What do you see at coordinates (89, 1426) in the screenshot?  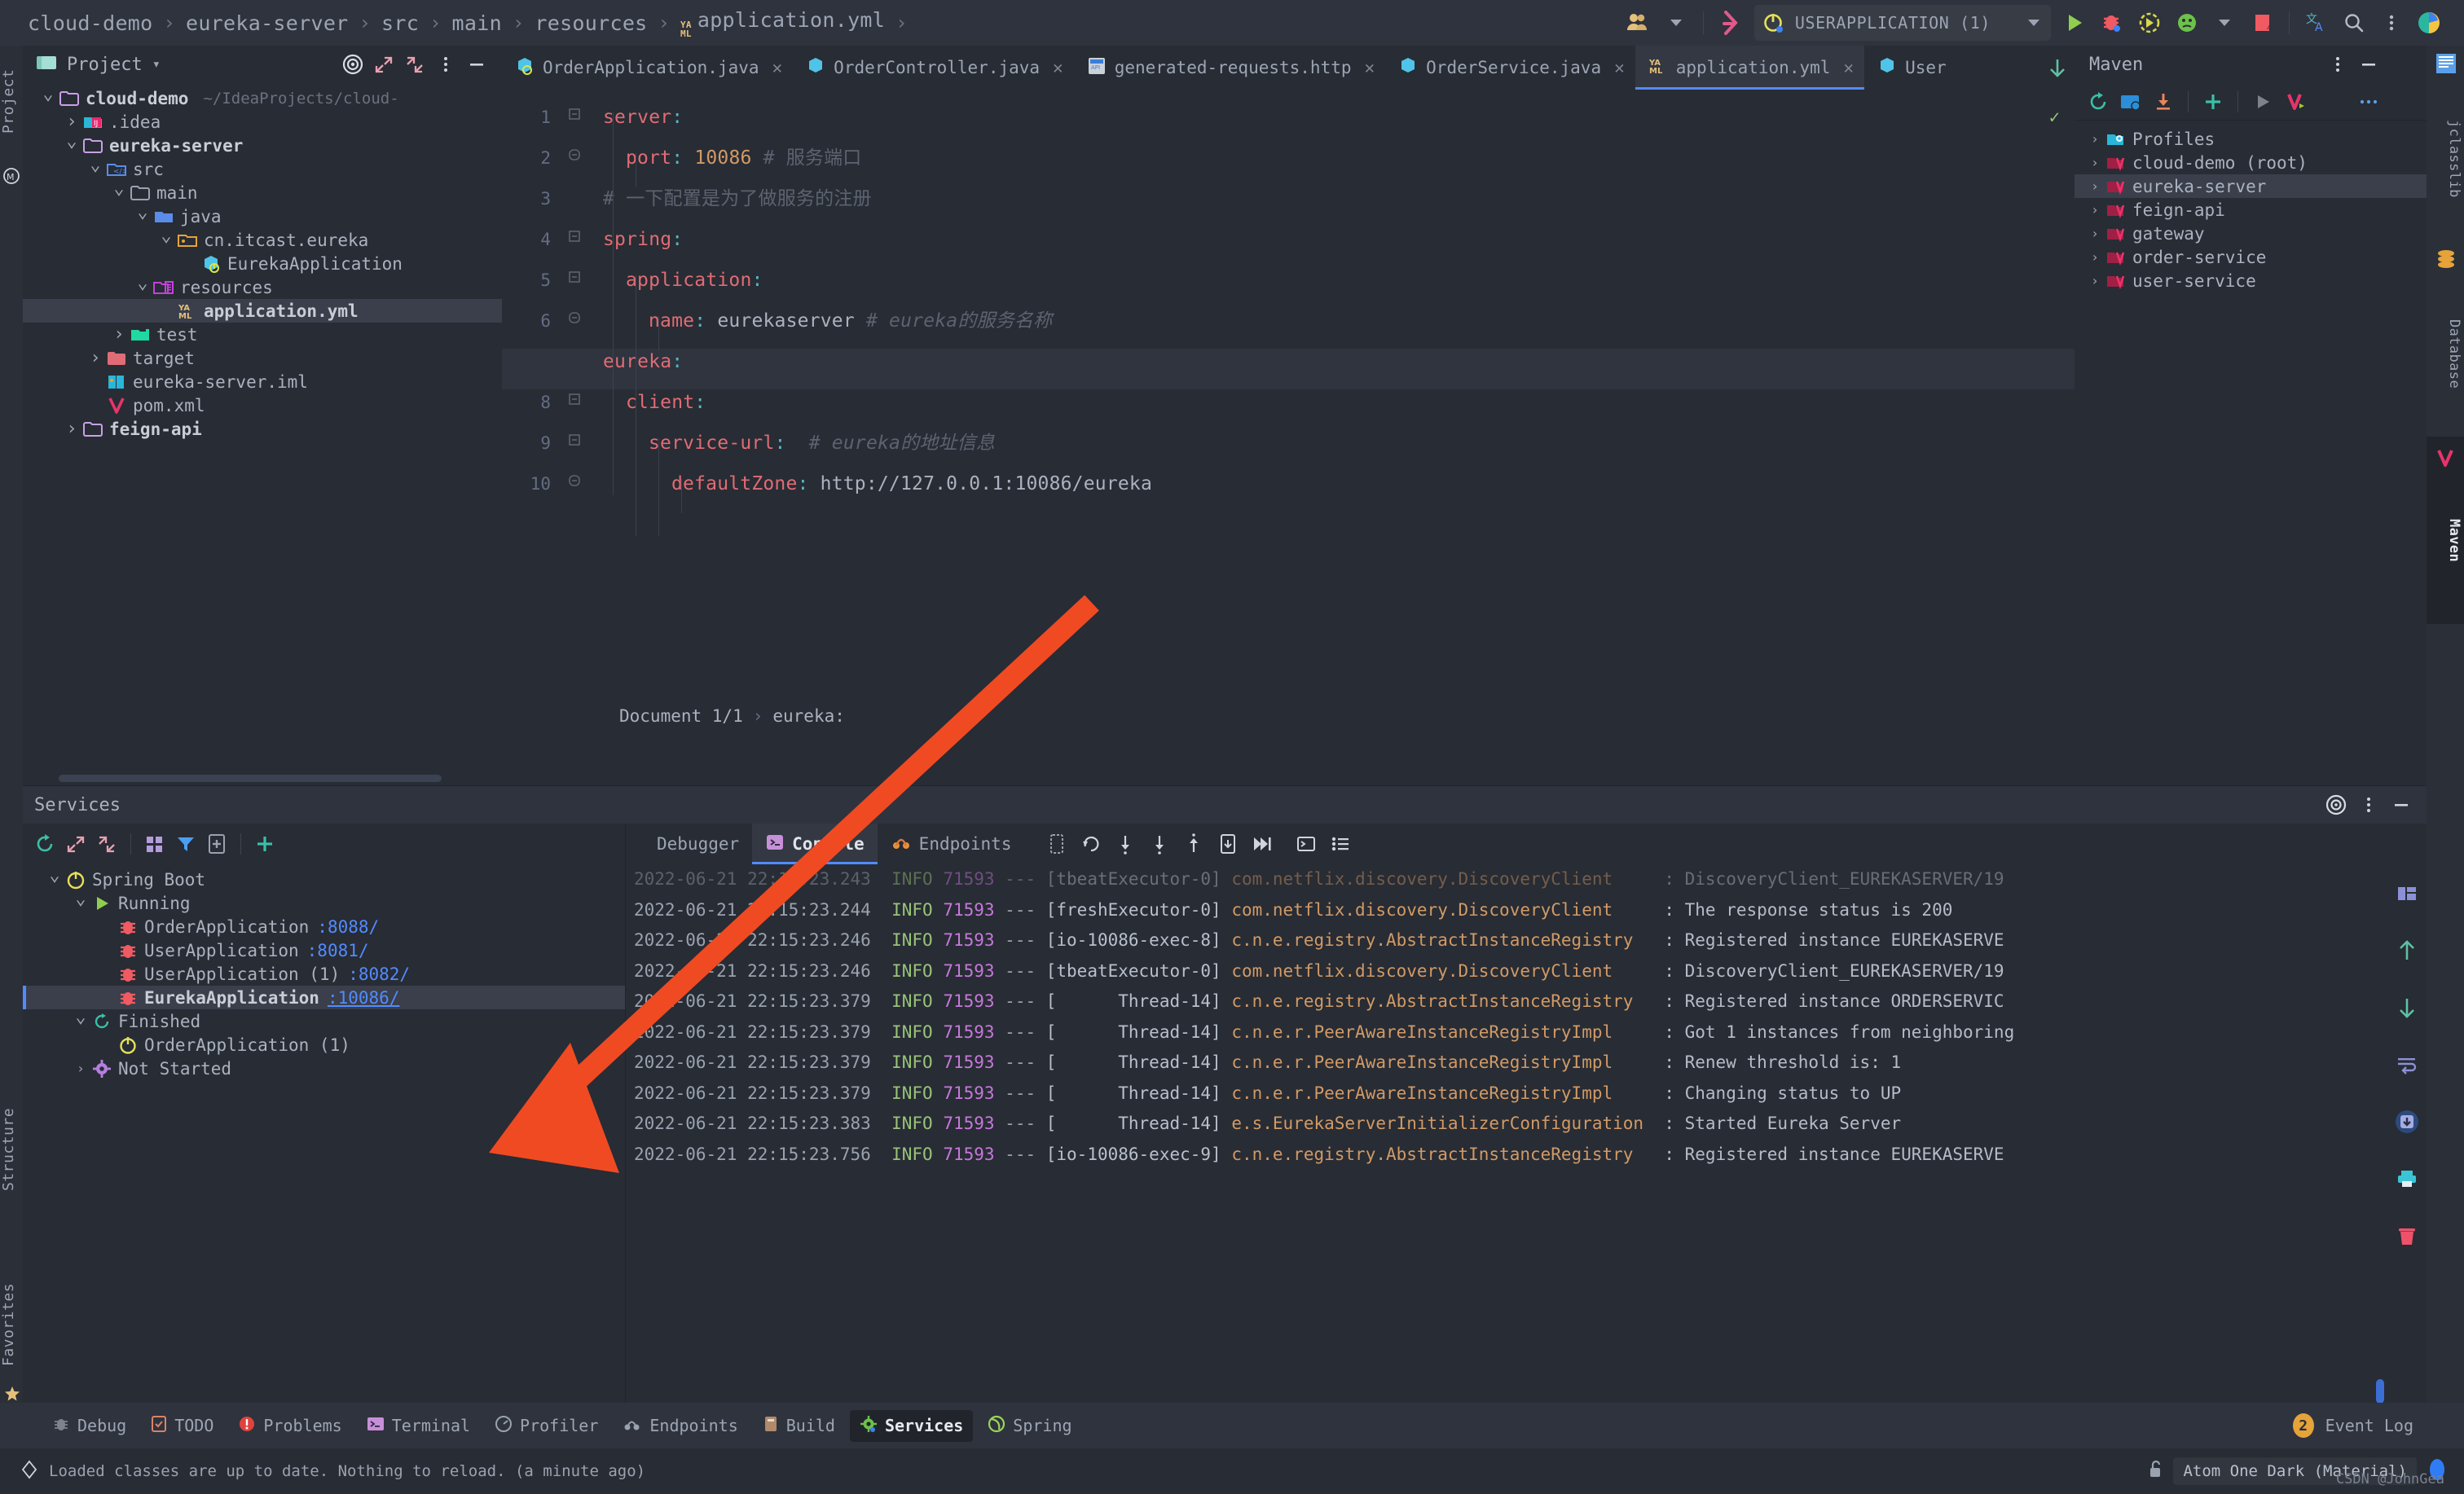 I see `tool-window-button-debug: Debug` at bounding box center [89, 1426].